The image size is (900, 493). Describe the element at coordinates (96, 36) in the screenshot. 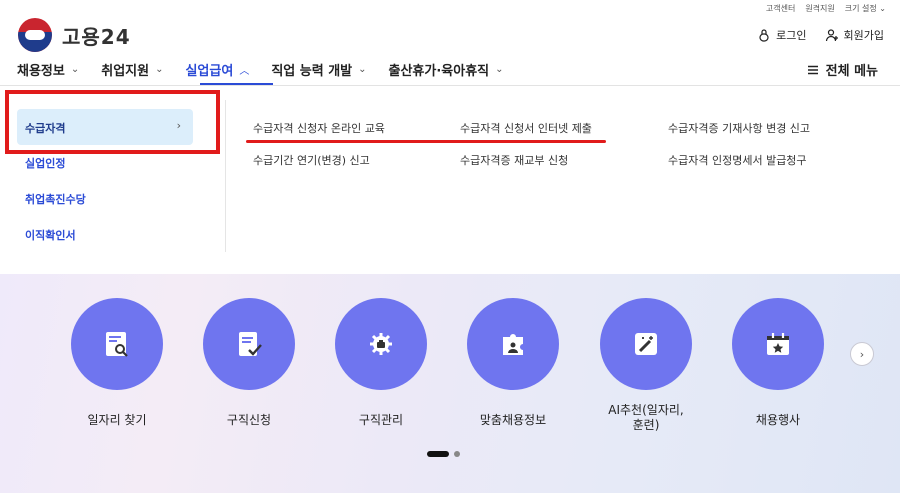

I see `logo-text: 고용24` at that location.